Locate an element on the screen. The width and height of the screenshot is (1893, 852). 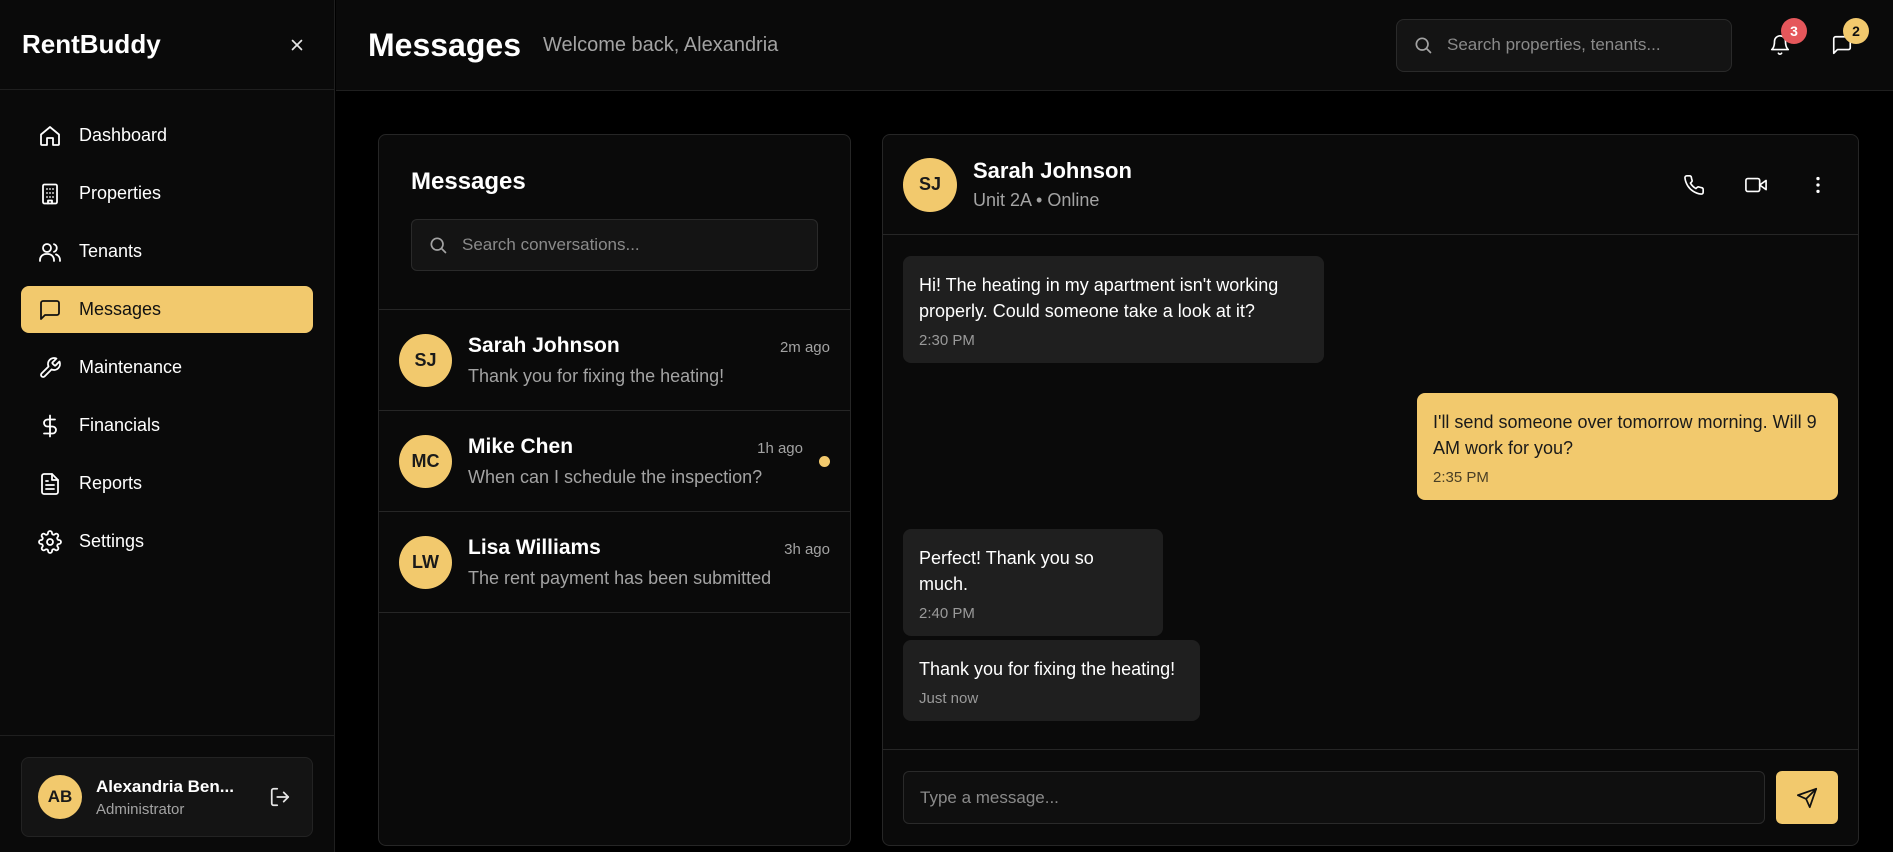
send-icon is located at coordinates (1807, 797).